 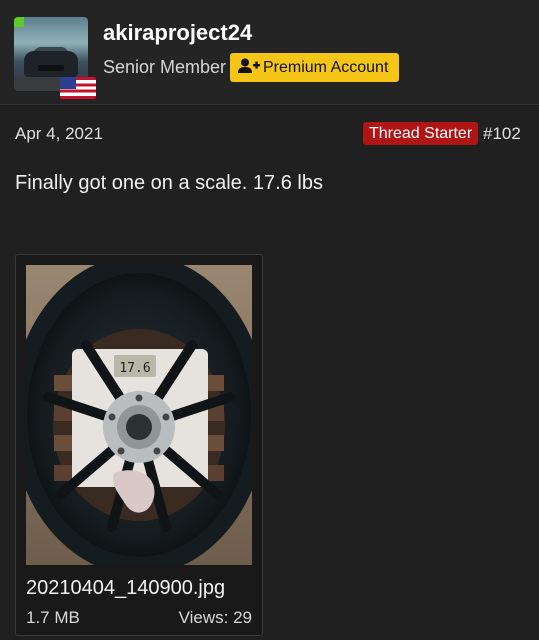 I want to click on attachment-views: Views: 29, so click(x=215, y=617).